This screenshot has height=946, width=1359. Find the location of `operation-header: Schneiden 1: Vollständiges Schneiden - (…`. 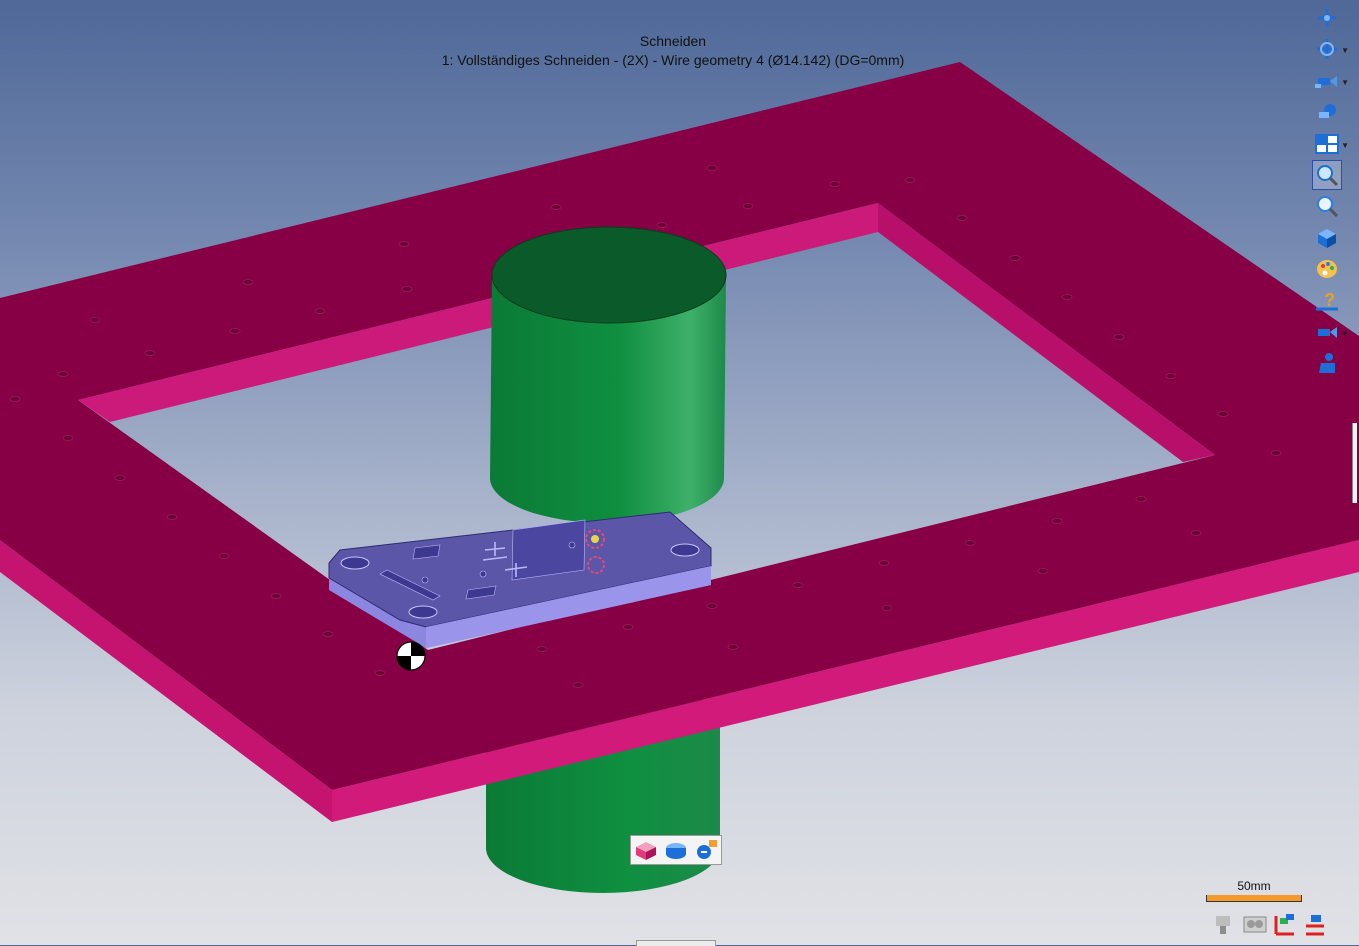

operation-header: Schneiden 1: Vollständiges Schneiden - (… is located at coordinates (673, 51).